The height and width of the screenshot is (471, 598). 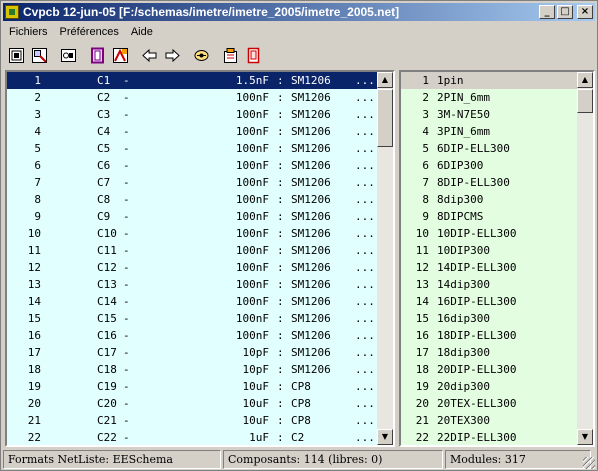 What do you see at coordinates (489, 352) in the screenshot?
I see `module-row: 17 18dip300` at bounding box center [489, 352].